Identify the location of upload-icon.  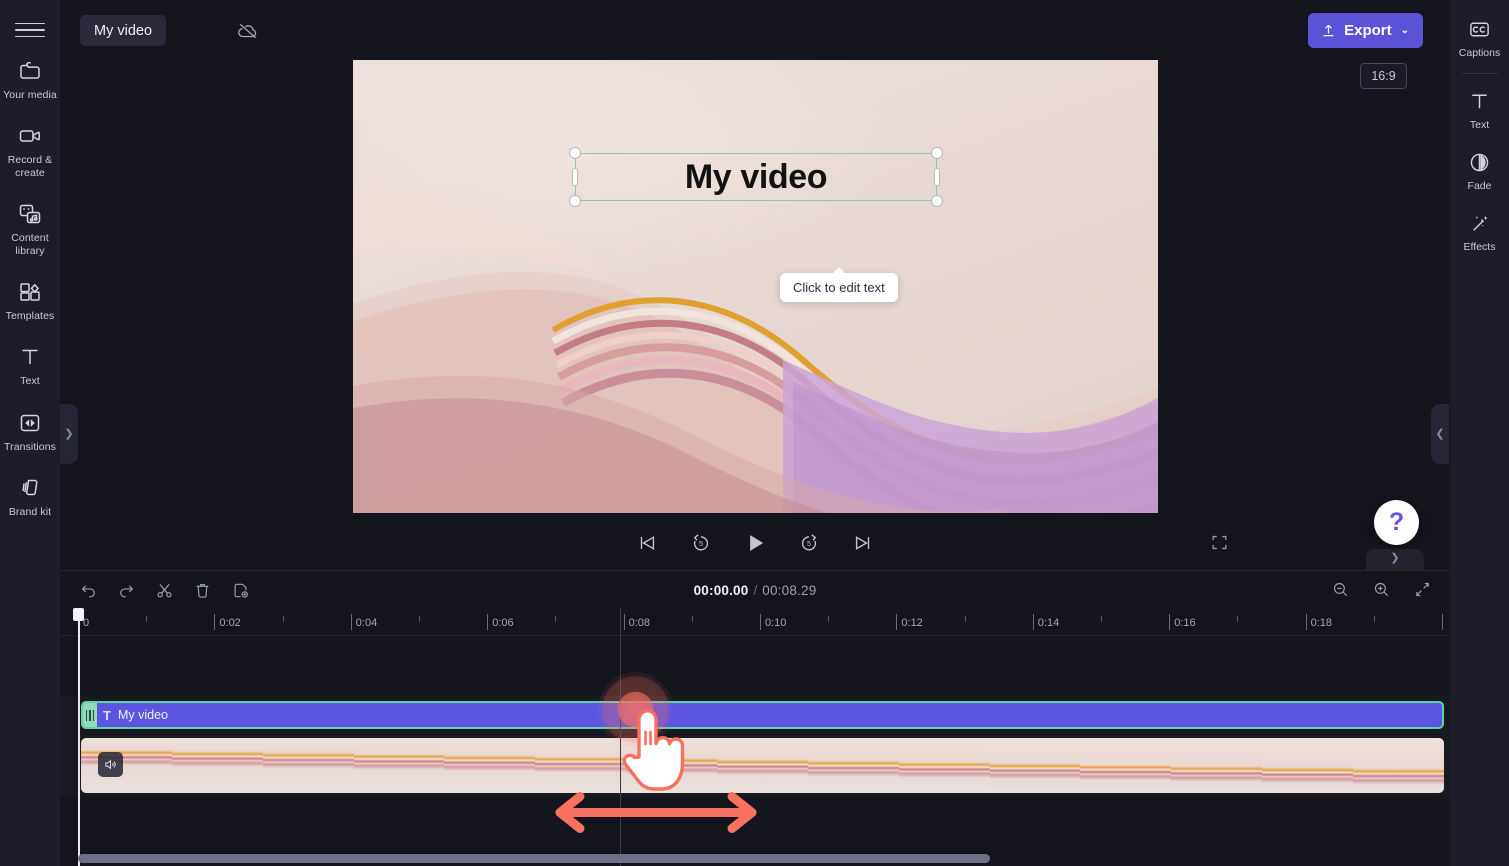
(1328, 30).